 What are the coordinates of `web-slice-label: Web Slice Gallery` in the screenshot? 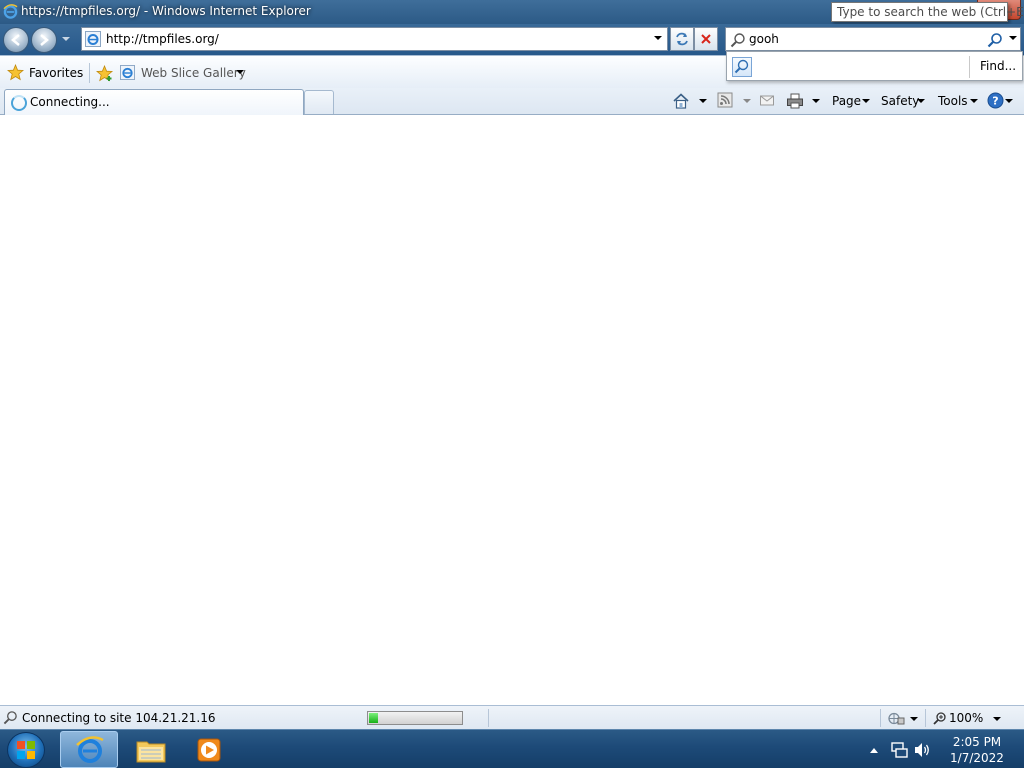 It's located at (193, 73).